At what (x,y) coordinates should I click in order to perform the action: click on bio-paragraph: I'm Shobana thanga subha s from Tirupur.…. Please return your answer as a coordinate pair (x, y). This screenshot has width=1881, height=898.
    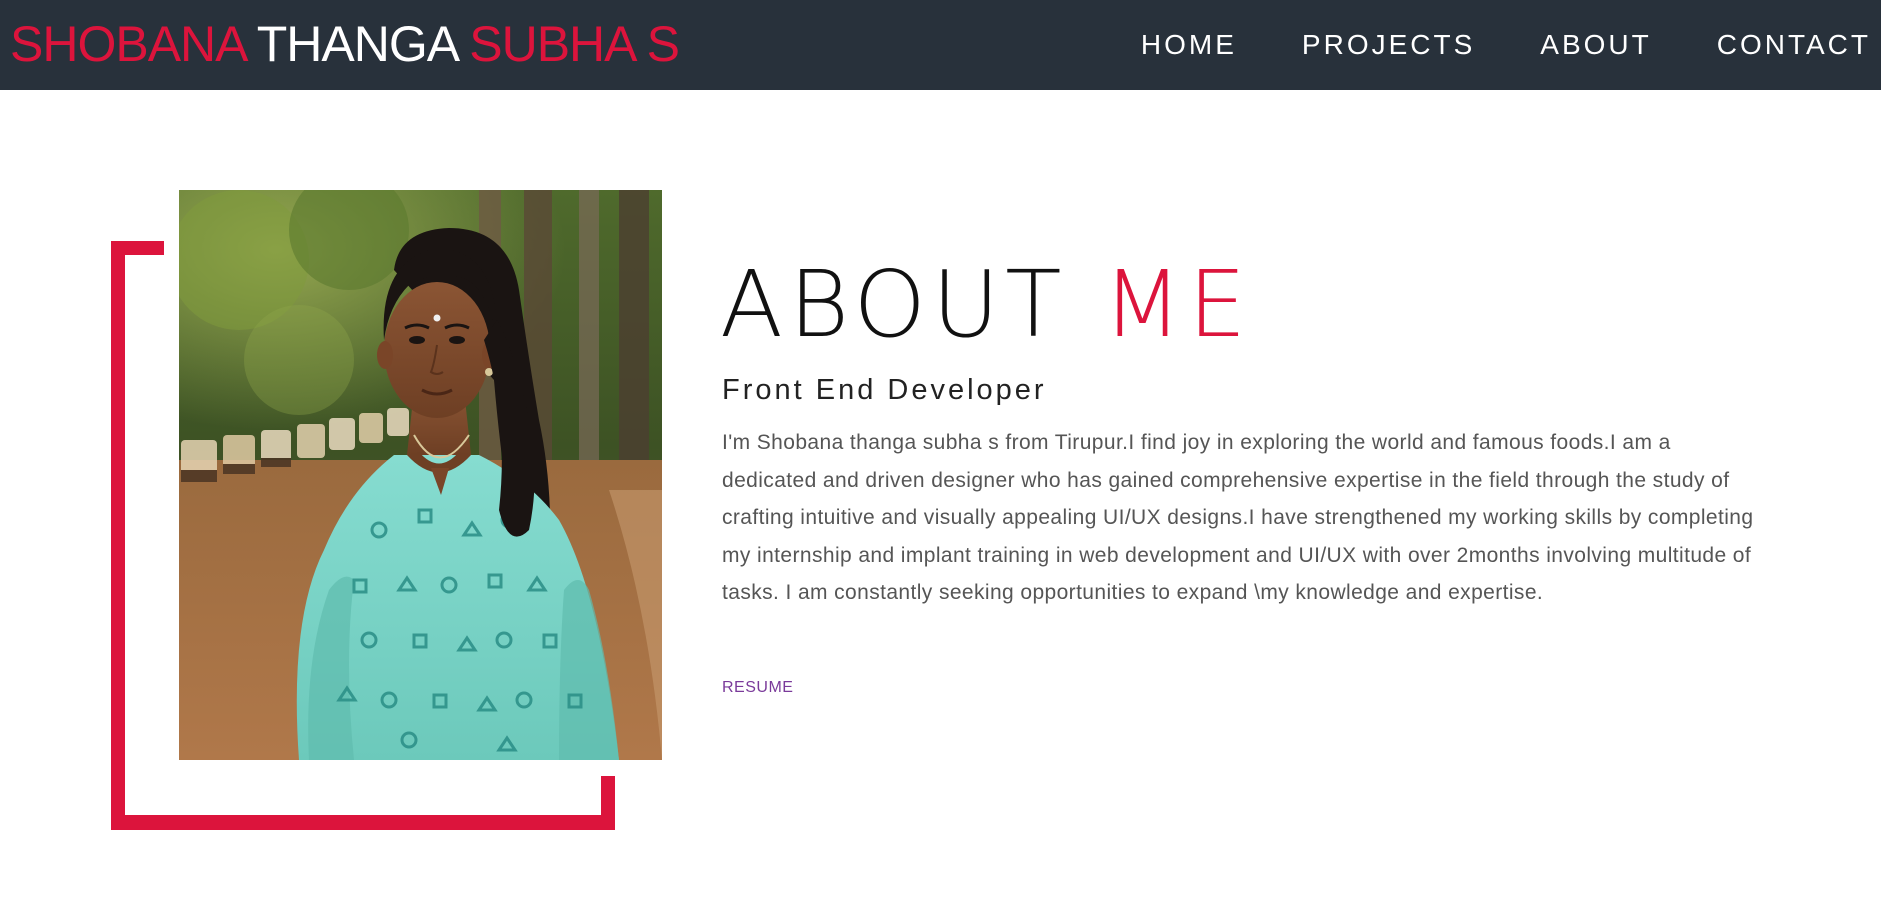
    Looking at the image, I should click on (1238, 518).